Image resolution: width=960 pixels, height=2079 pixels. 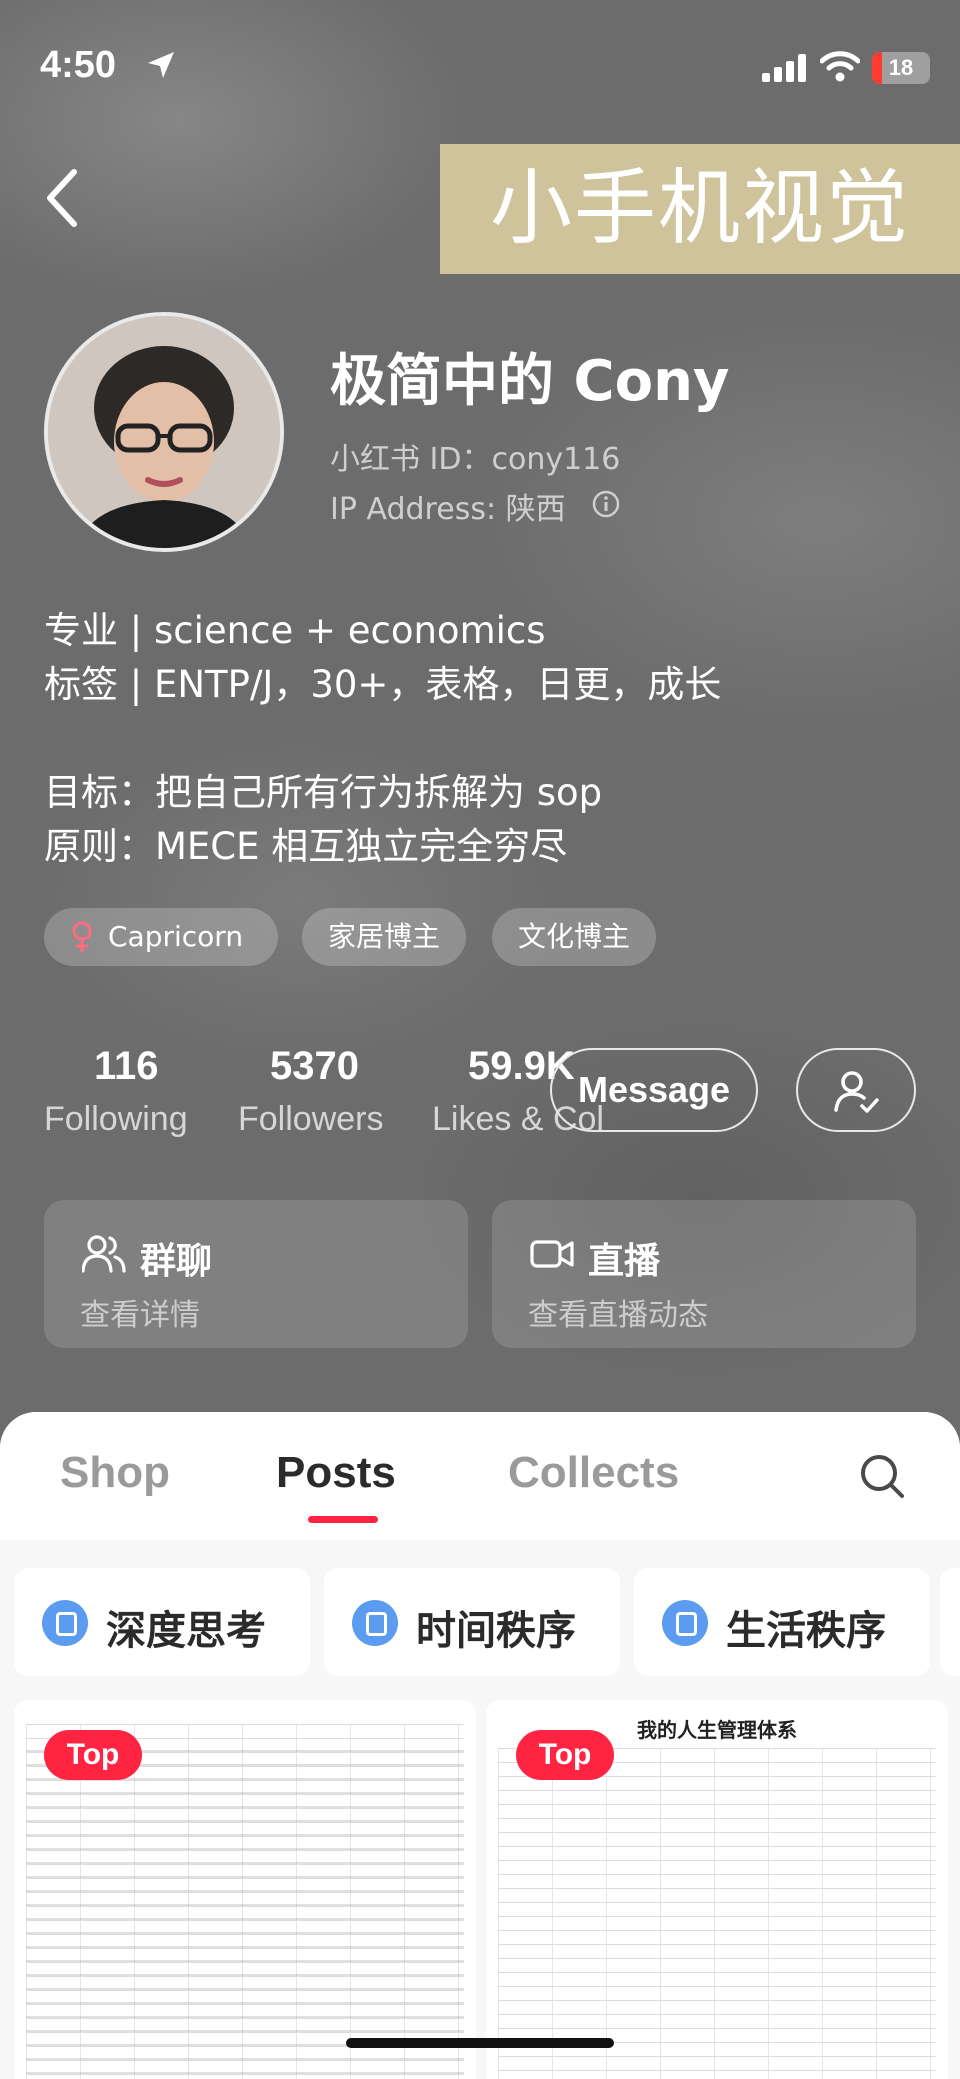 What do you see at coordinates (480, 2043) in the screenshot?
I see `home-indicator` at bounding box center [480, 2043].